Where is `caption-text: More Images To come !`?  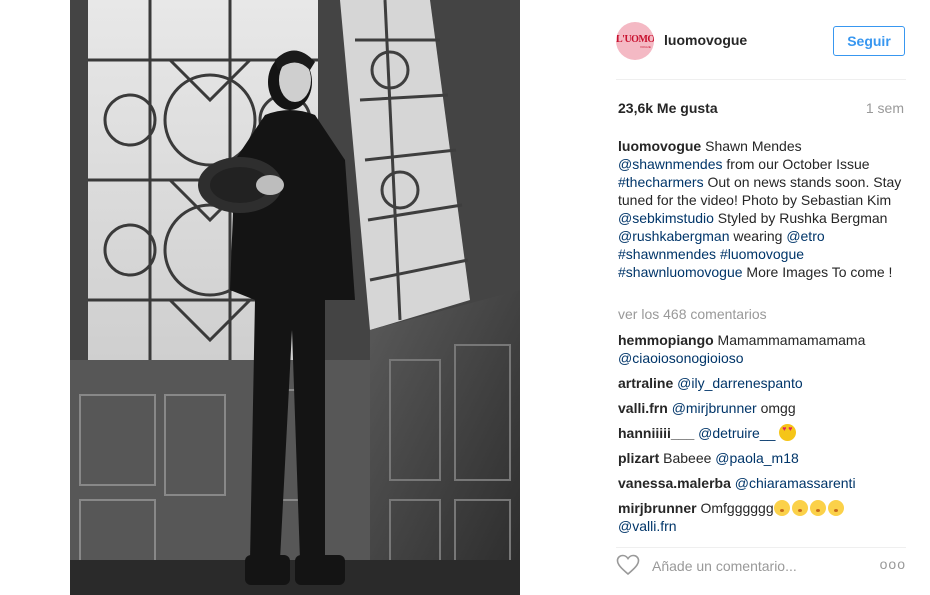 caption-text: More Images To come ! is located at coordinates (817, 272).